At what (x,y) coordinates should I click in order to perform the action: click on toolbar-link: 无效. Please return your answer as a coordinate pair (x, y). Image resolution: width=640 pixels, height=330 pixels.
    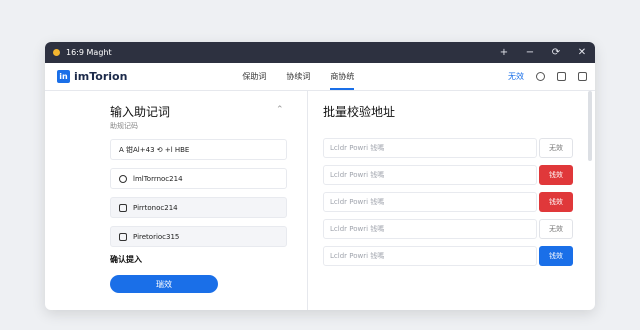
    Looking at the image, I should click on (516, 76).